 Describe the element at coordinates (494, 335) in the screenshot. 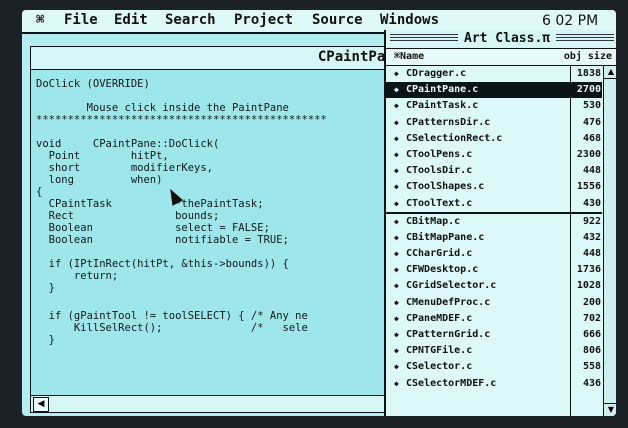

I see `file-row: ◆ CPatternGrid.c 666` at that location.